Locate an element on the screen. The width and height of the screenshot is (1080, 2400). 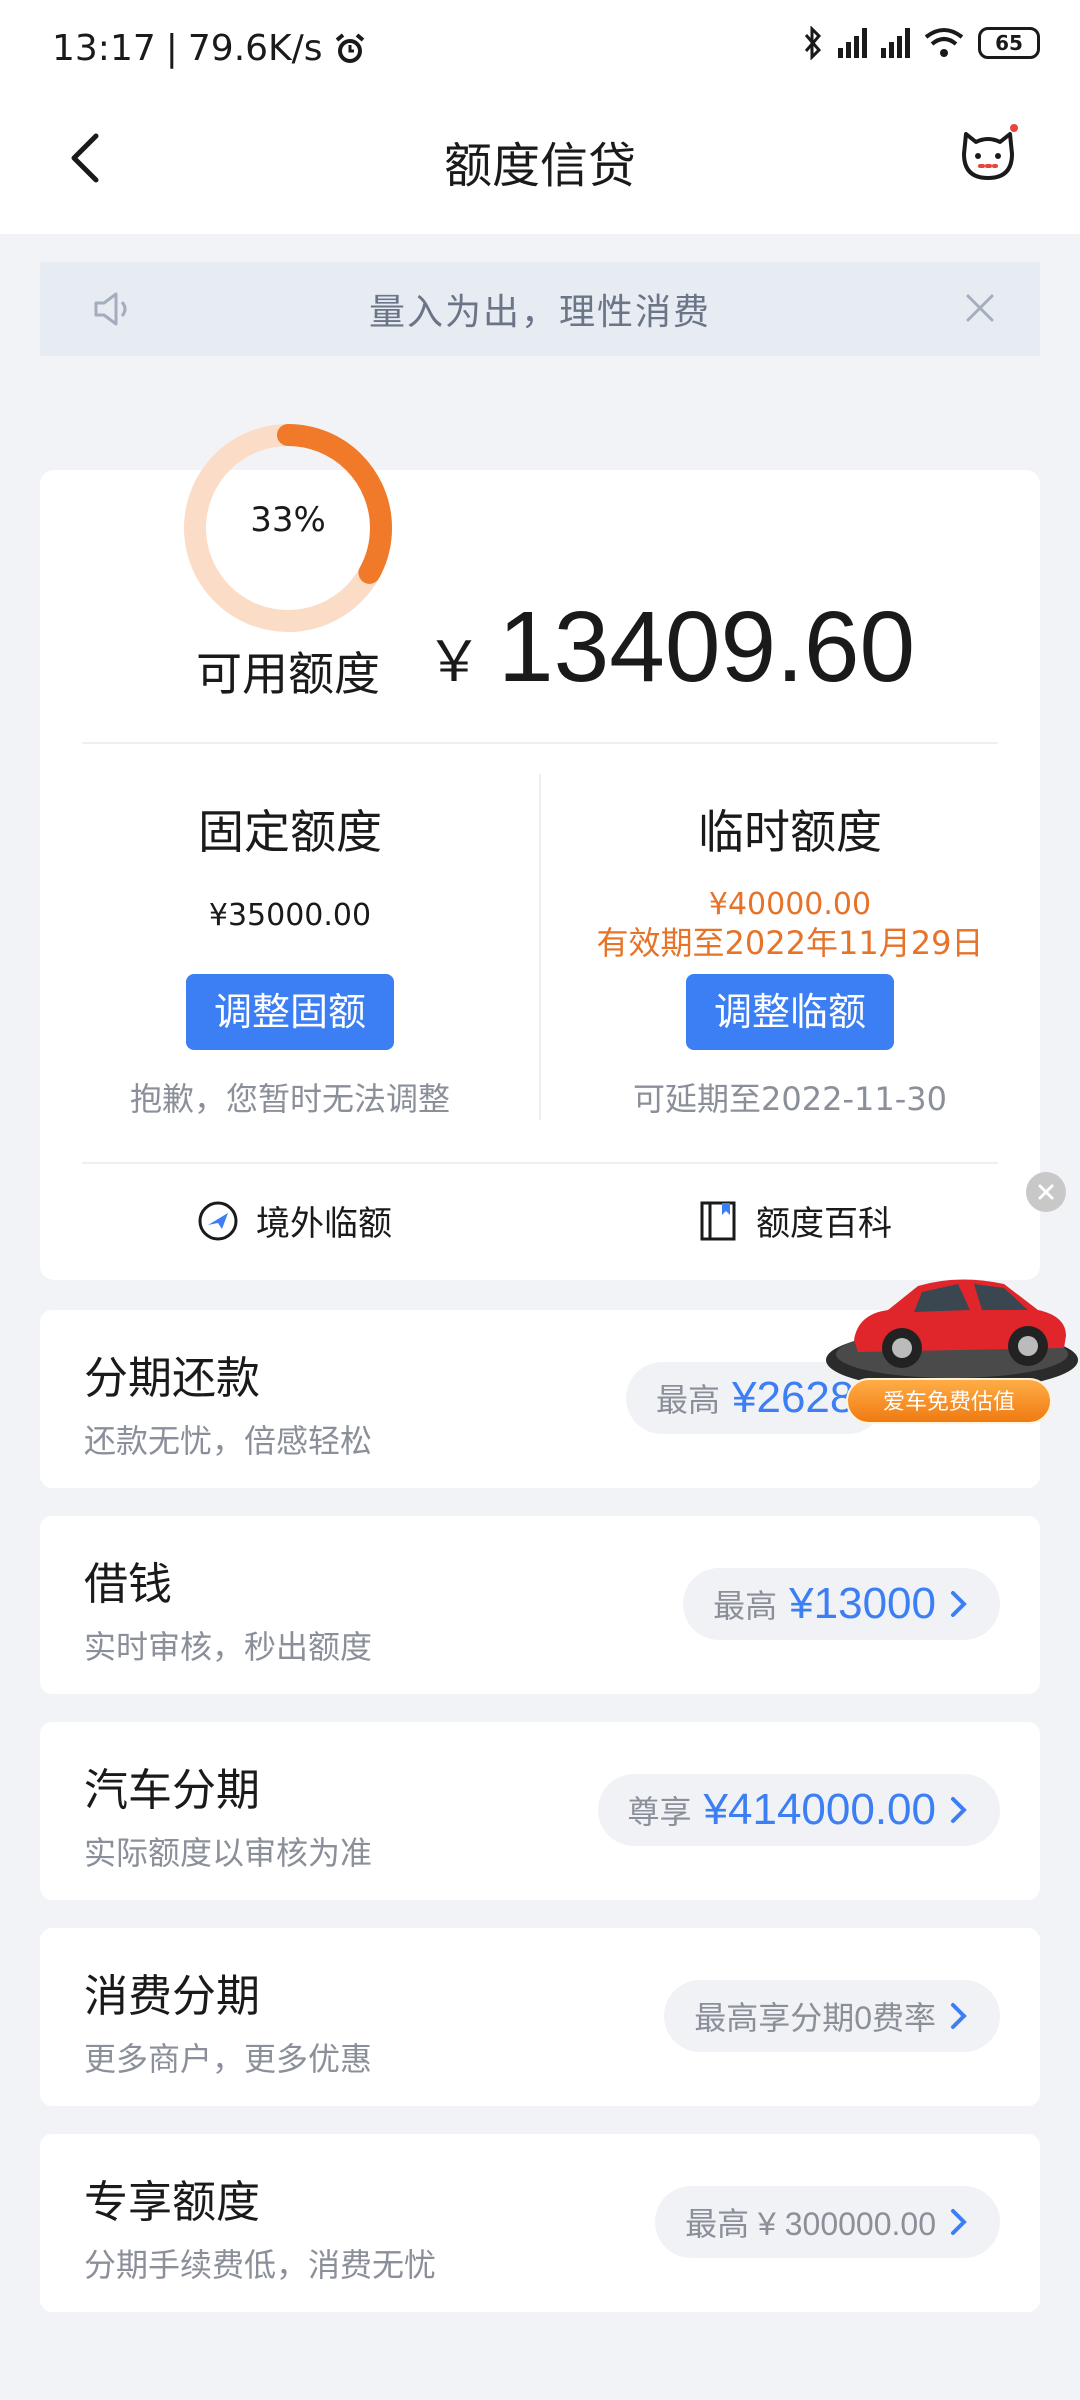
book-icon is located at coordinates (718, 1220).